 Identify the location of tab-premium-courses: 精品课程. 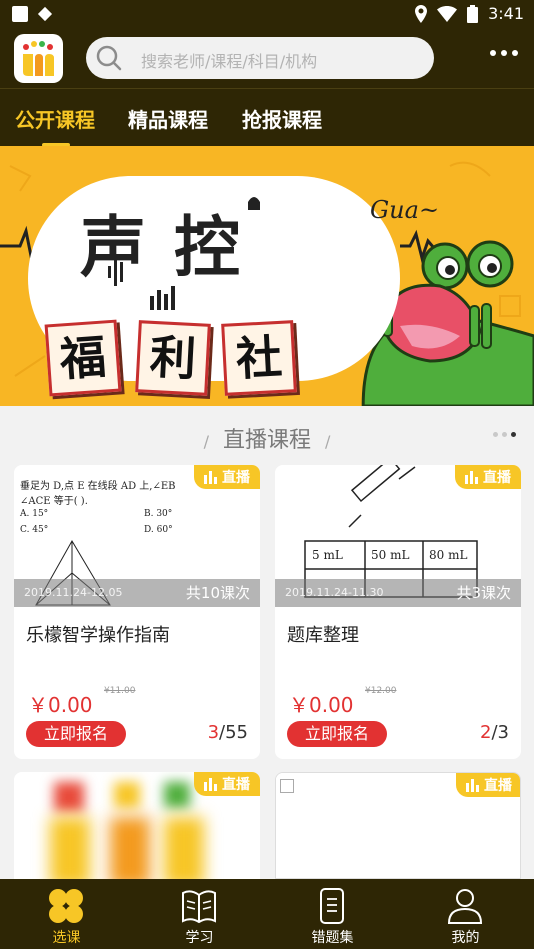
(168, 118).